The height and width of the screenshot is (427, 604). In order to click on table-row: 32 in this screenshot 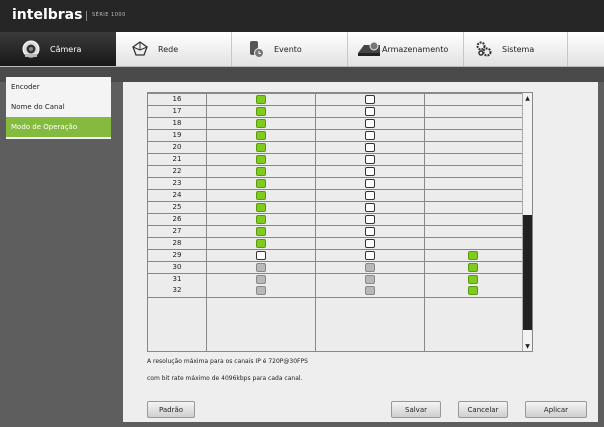, I will do `click(335, 290)`.